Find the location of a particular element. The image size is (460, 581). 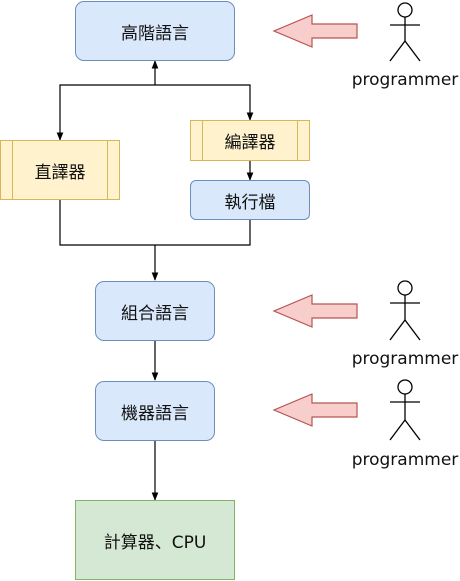

edge-high-to-compiler is located at coordinates (204, 102).